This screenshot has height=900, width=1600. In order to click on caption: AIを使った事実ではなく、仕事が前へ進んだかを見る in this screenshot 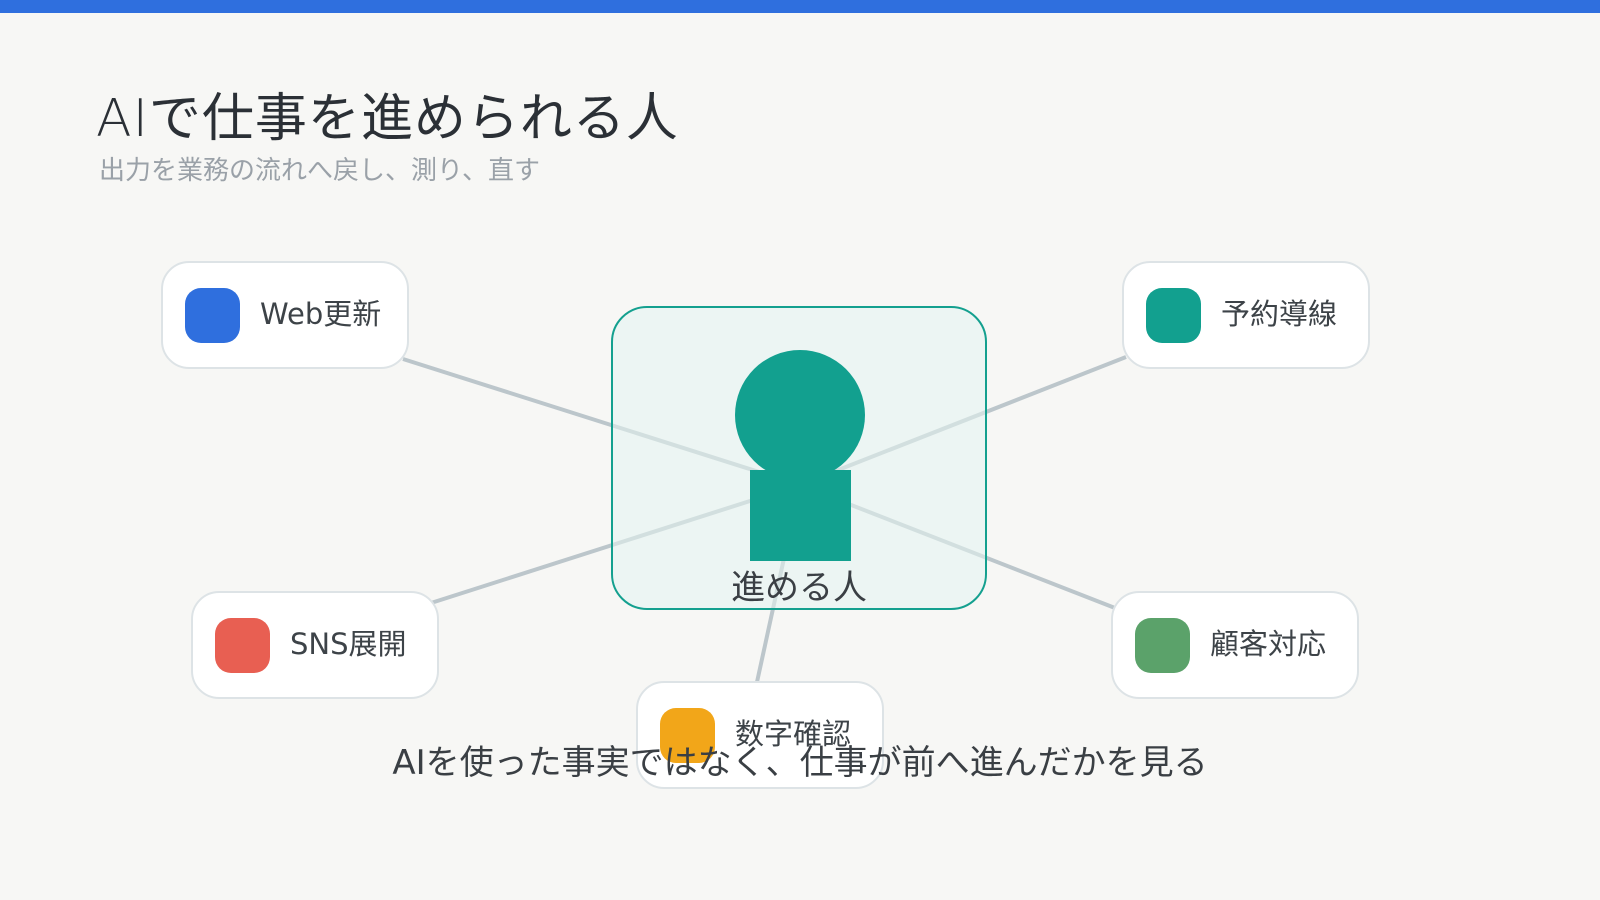, I will do `click(800, 763)`.